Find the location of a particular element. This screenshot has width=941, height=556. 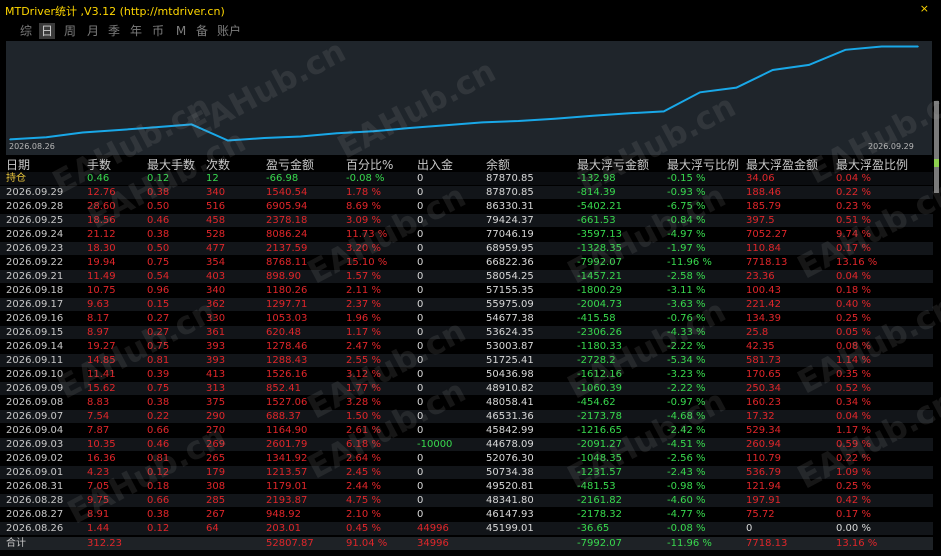

tab-9: 账户 is located at coordinates (229, 31).